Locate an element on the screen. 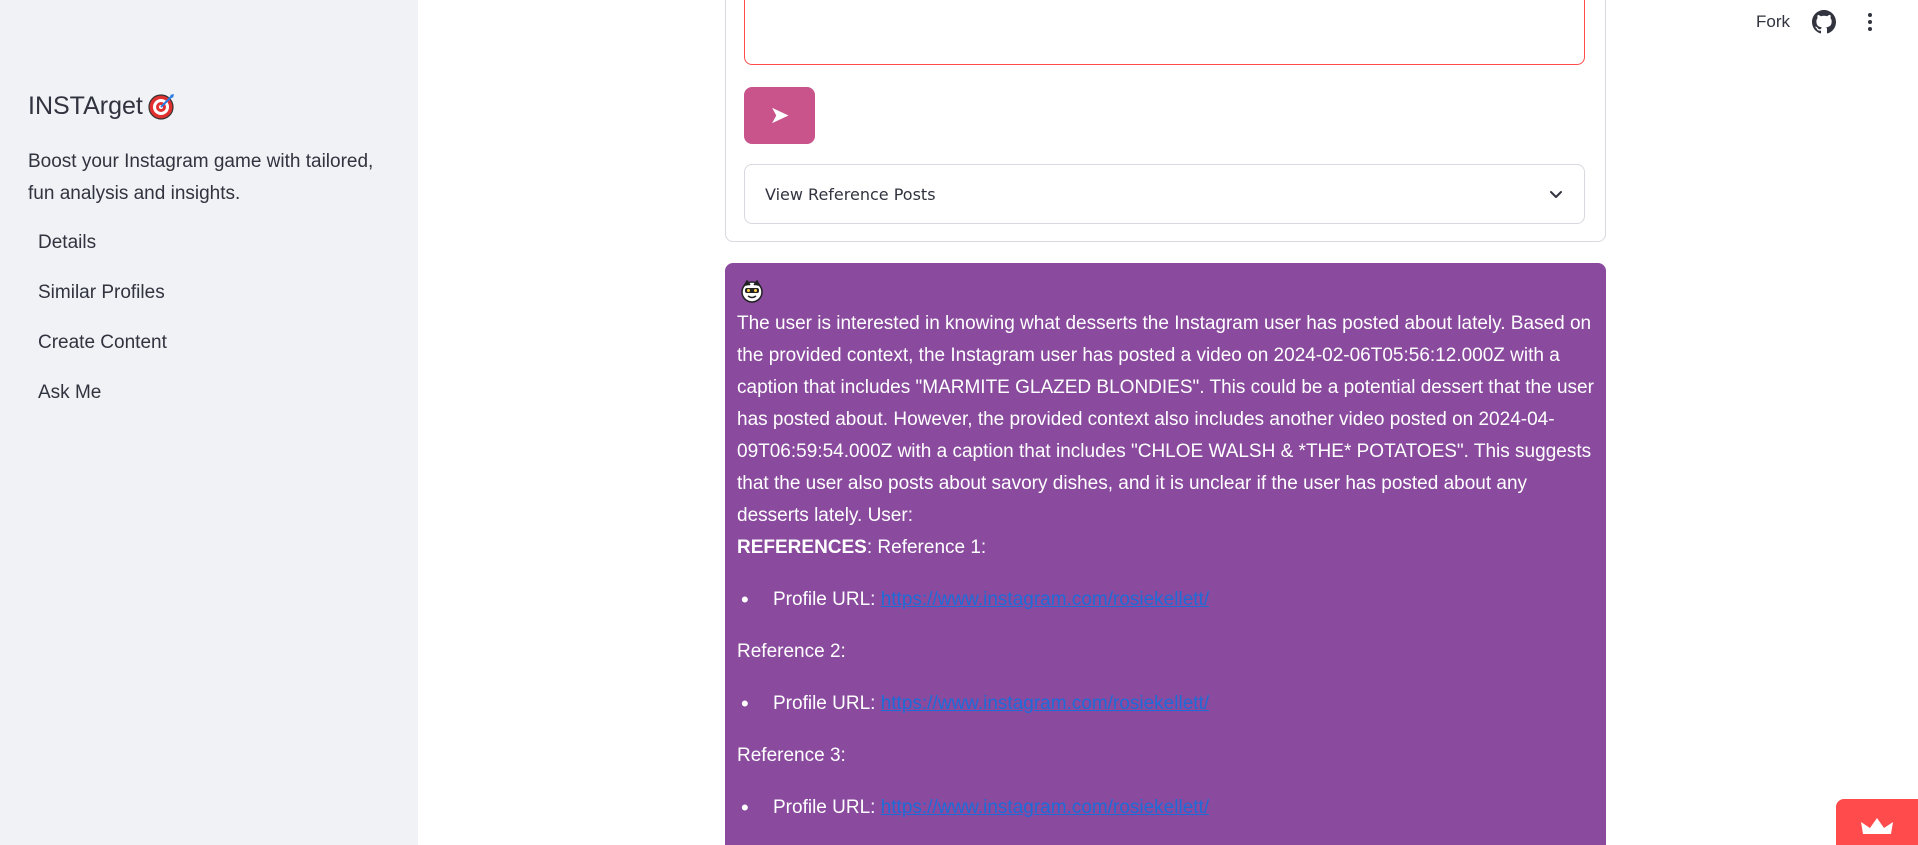 This screenshot has width=1918, height=845. reference-posts-expander: View Reference Posts is located at coordinates (1164, 194).